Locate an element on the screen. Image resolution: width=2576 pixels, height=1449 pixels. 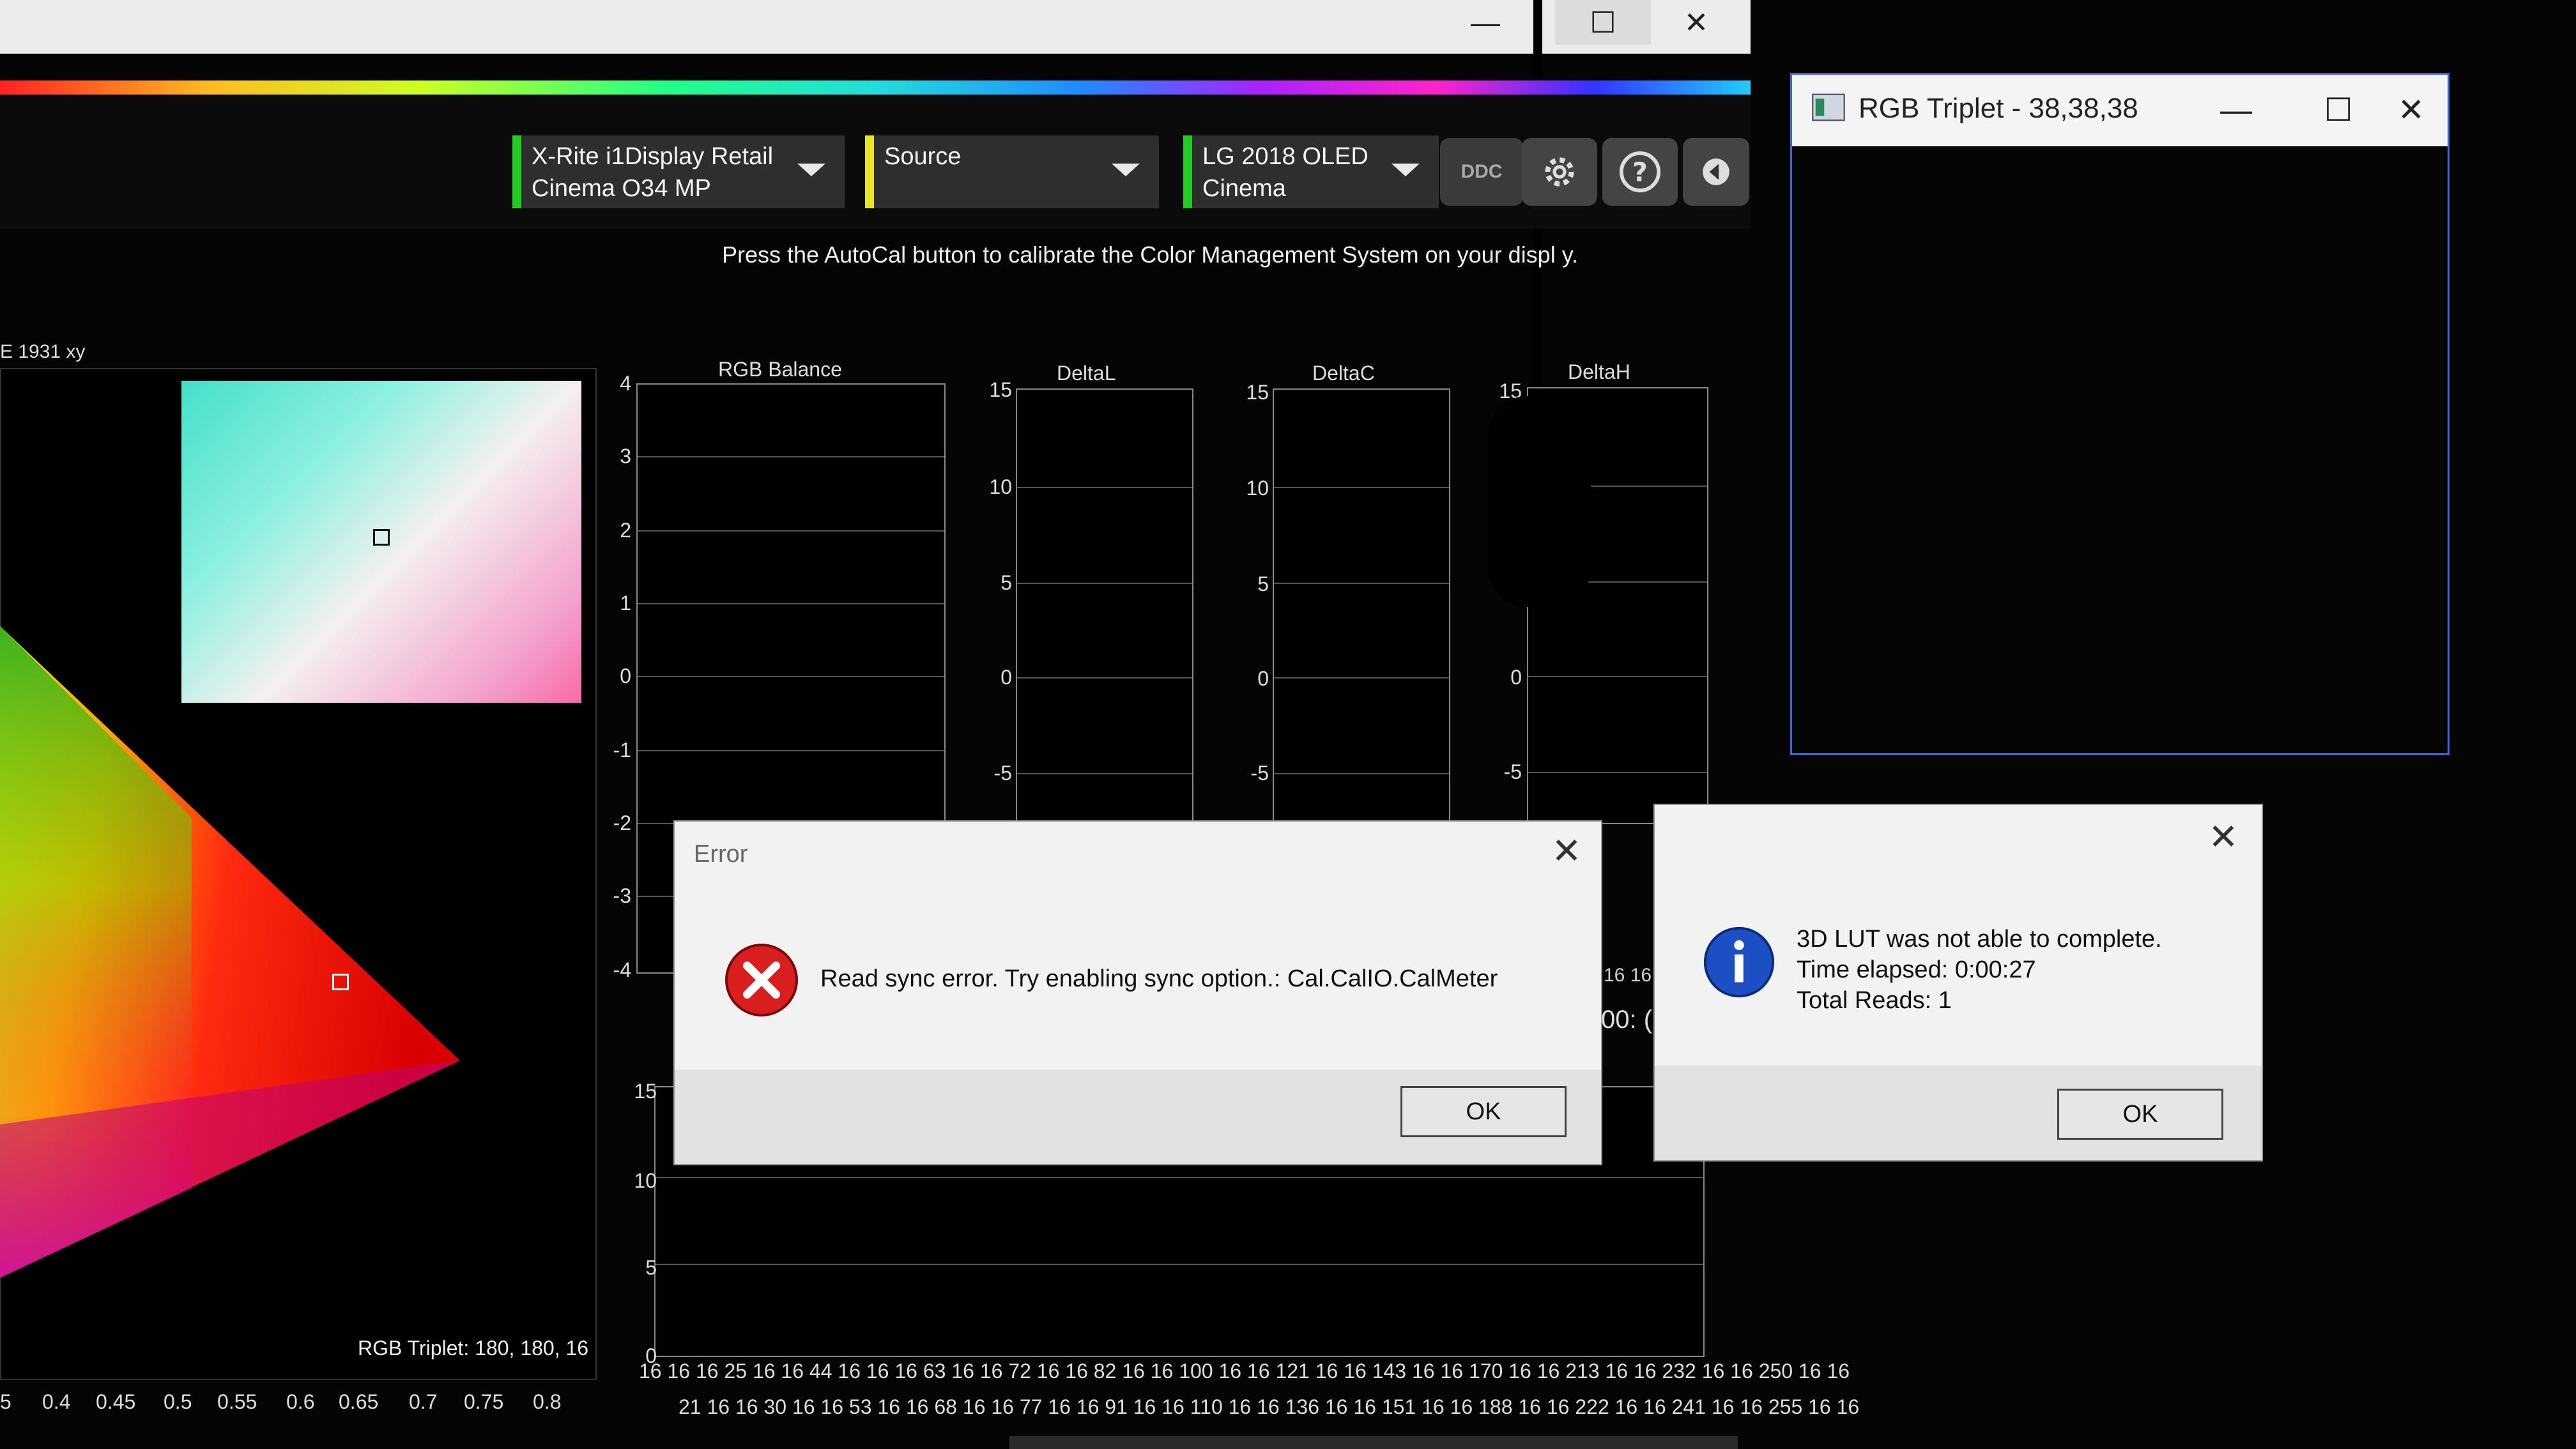
main-title-bar: — ☐ ✕ is located at coordinates (875, 27).